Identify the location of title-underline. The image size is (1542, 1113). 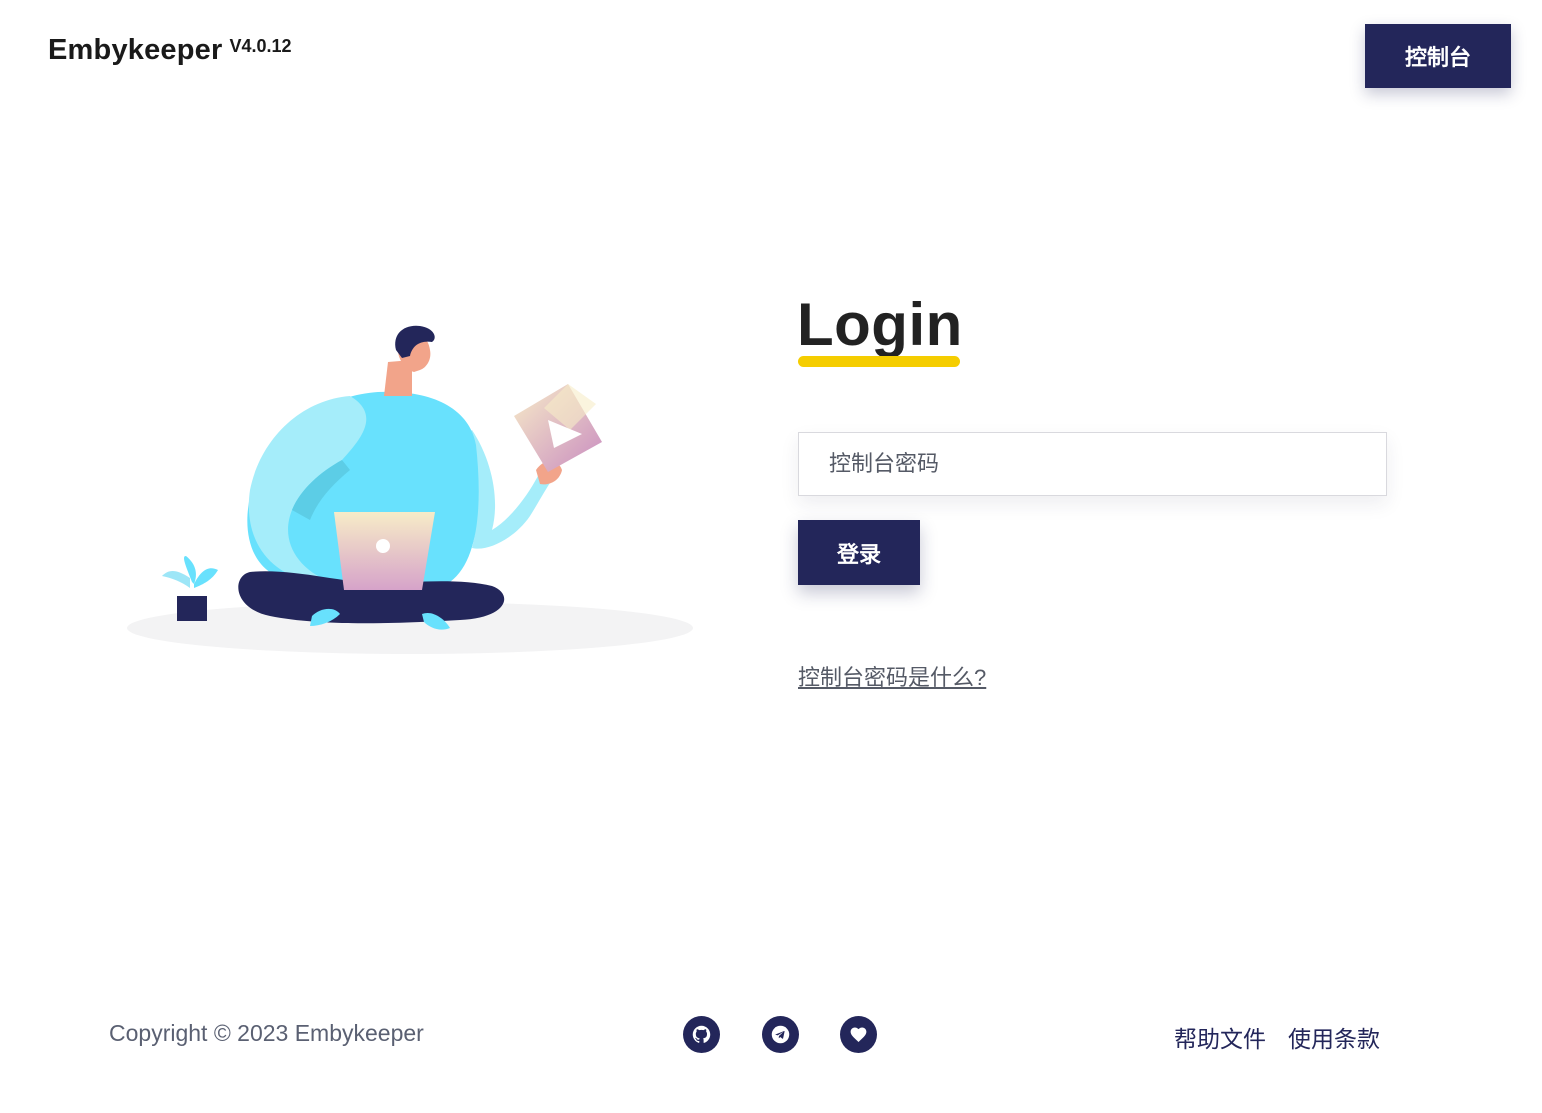
(879, 361).